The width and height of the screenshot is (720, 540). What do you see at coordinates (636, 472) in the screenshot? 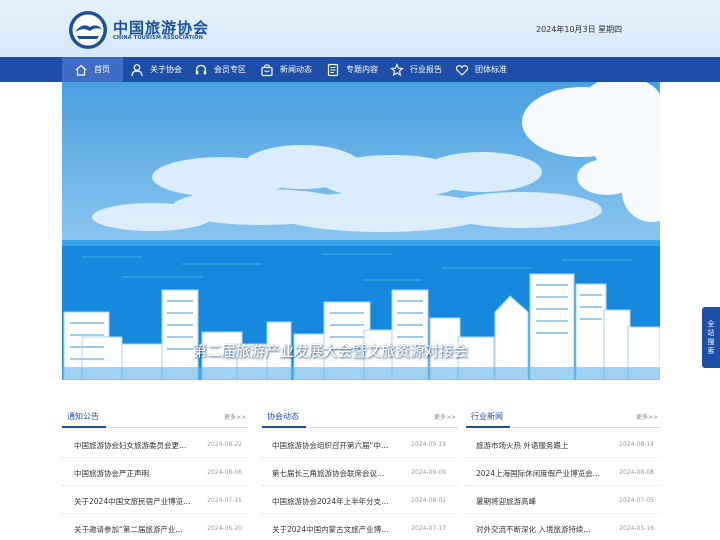
I see `item-date: 2024-08-08` at bounding box center [636, 472].